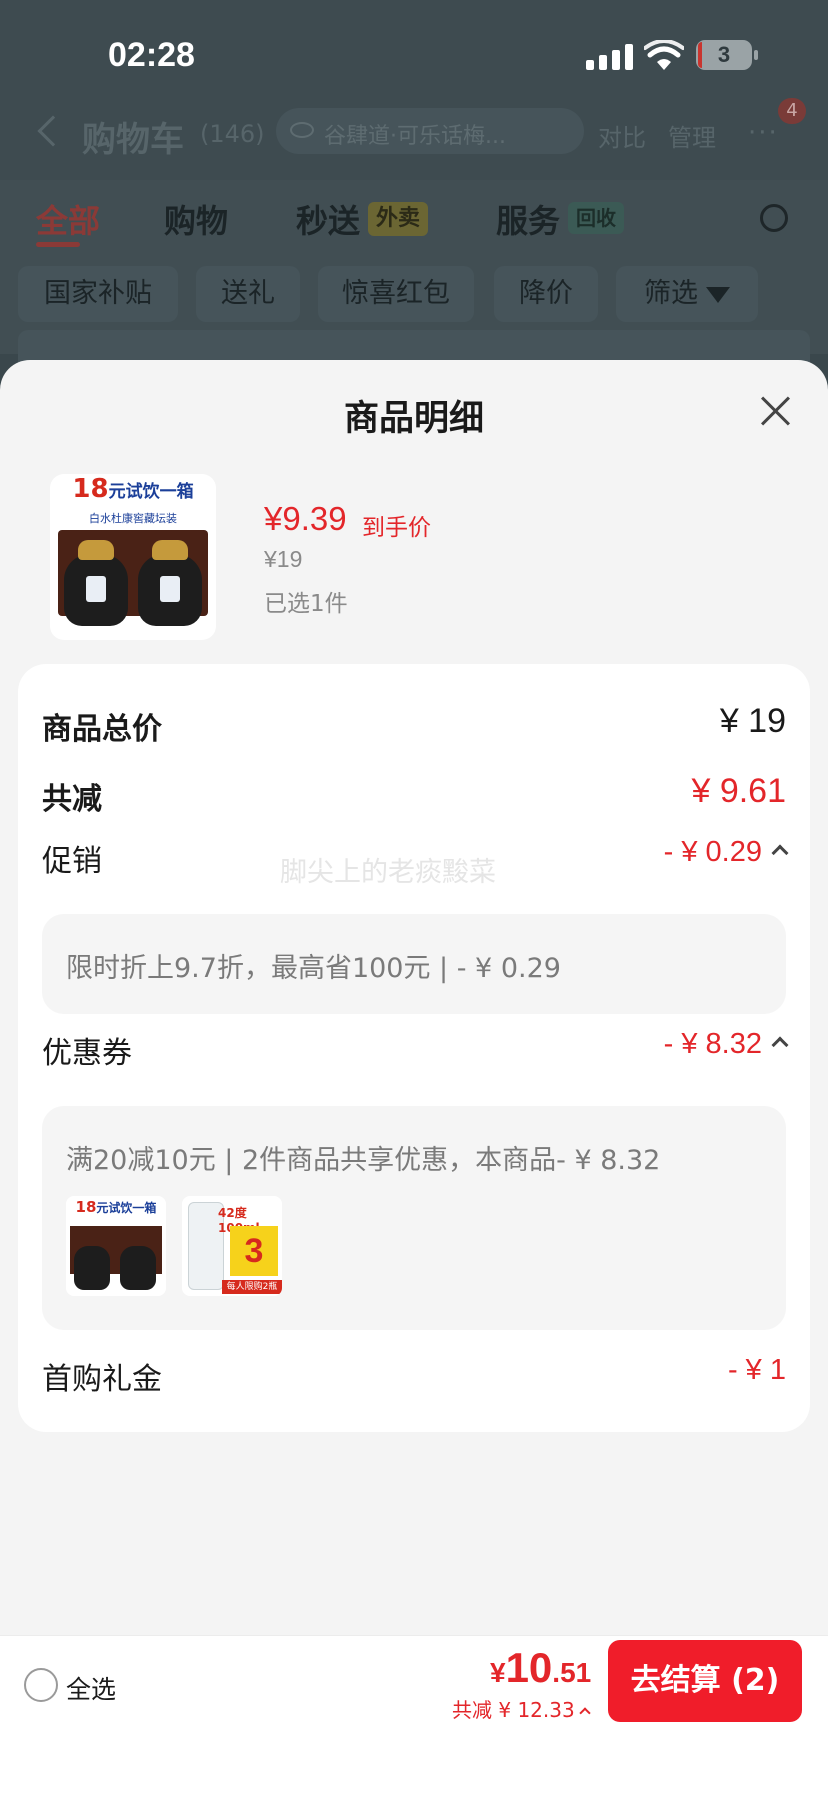 The image size is (828, 1795). What do you see at coordinates (196, 219) in the screenshot?
I see `tab-shopping: 购物` at bounding box center [196, 219].